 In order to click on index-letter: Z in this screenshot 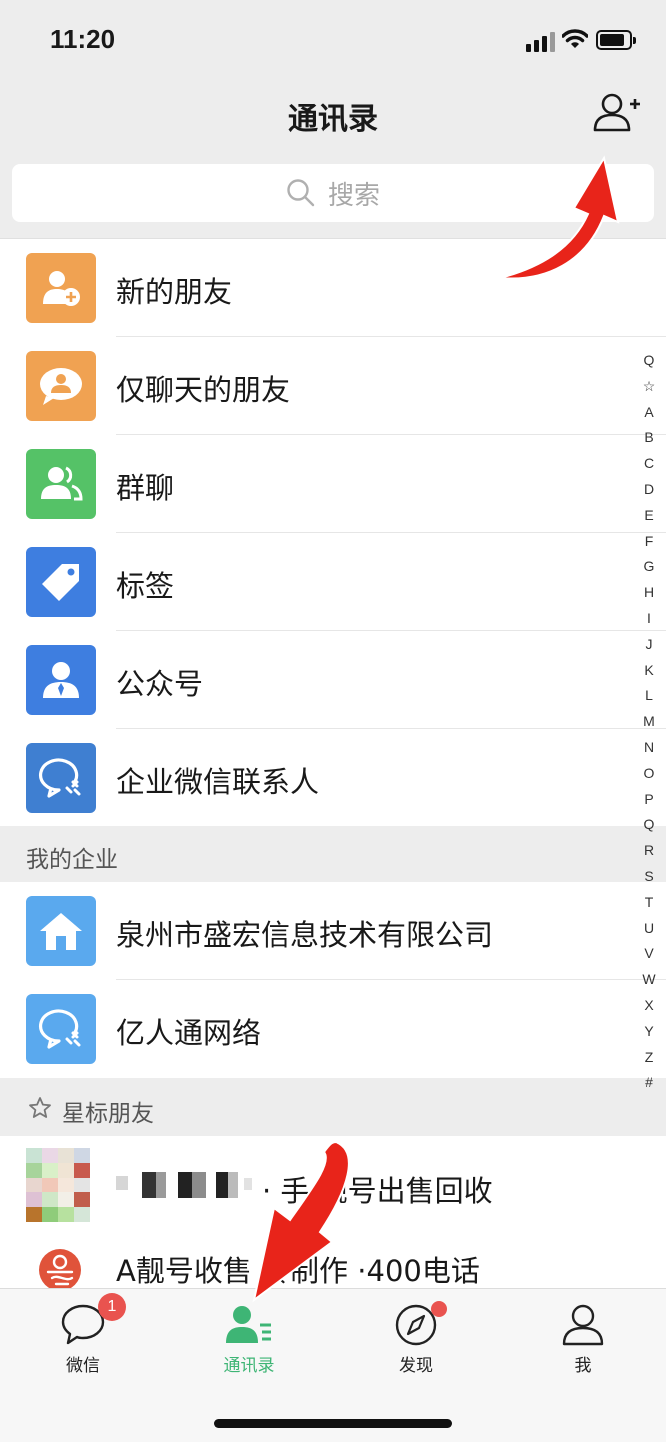, I will do `click(649, 1058)`.